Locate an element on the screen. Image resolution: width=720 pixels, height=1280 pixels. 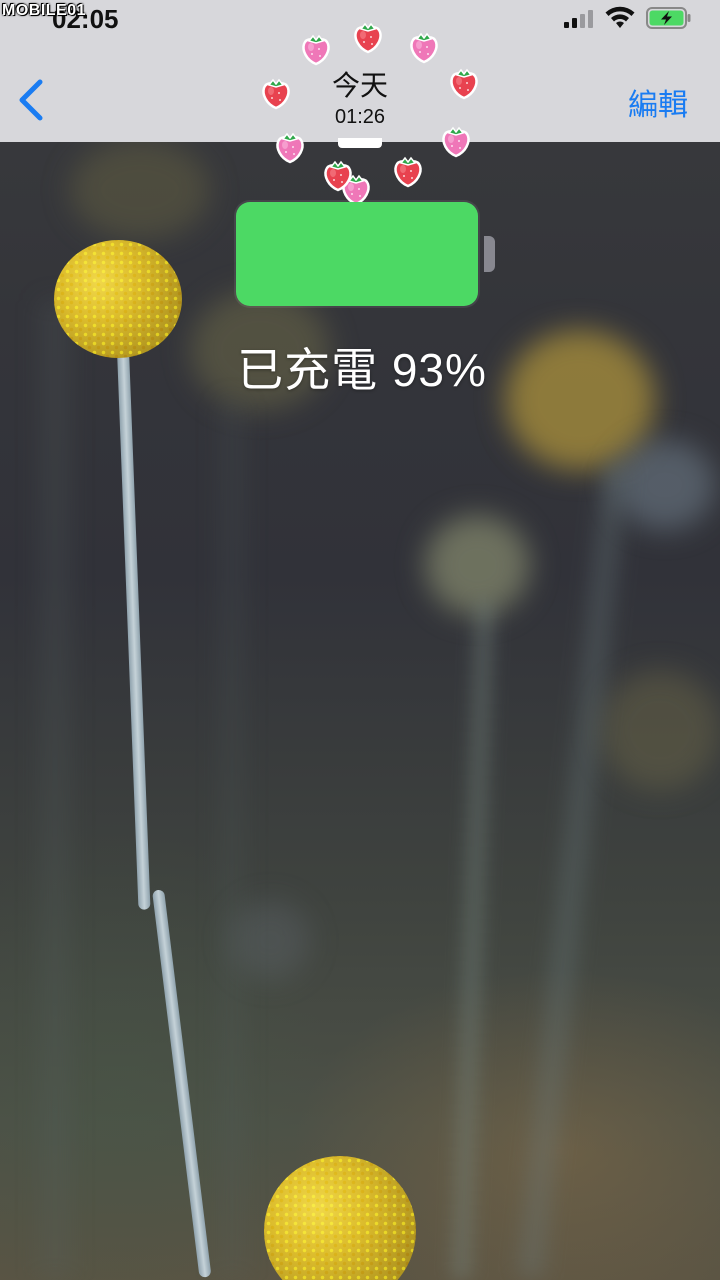
edit-button: 編輯 is located at coordinates (658, 102).